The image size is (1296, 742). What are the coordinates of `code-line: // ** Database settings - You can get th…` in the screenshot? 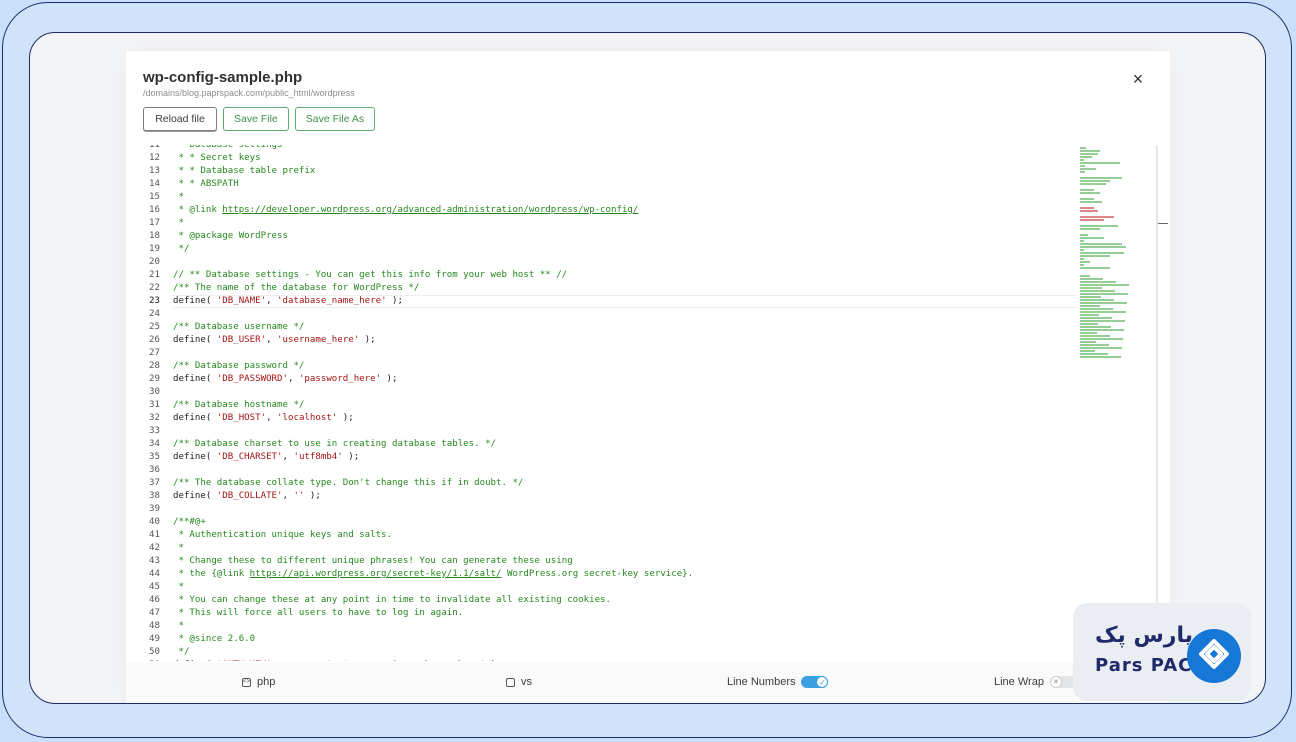 It's located at (370, 275).